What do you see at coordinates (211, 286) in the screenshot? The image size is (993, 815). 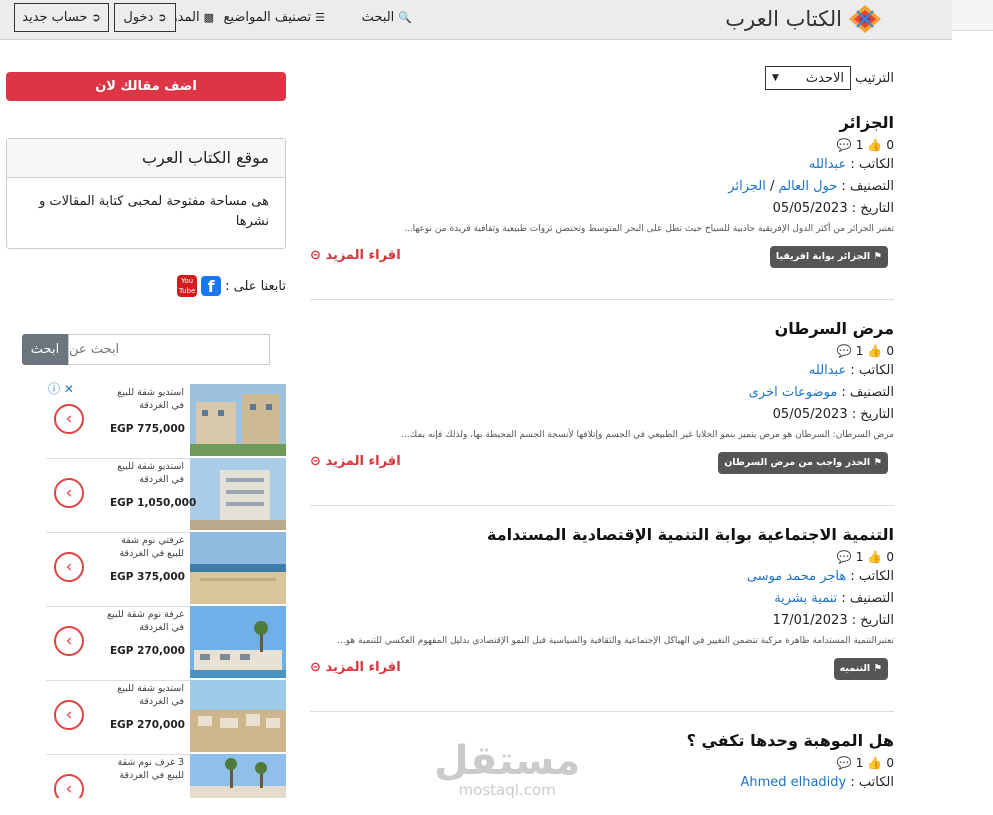 I see `facebook-icon: f` at bounding box center [211, 286].